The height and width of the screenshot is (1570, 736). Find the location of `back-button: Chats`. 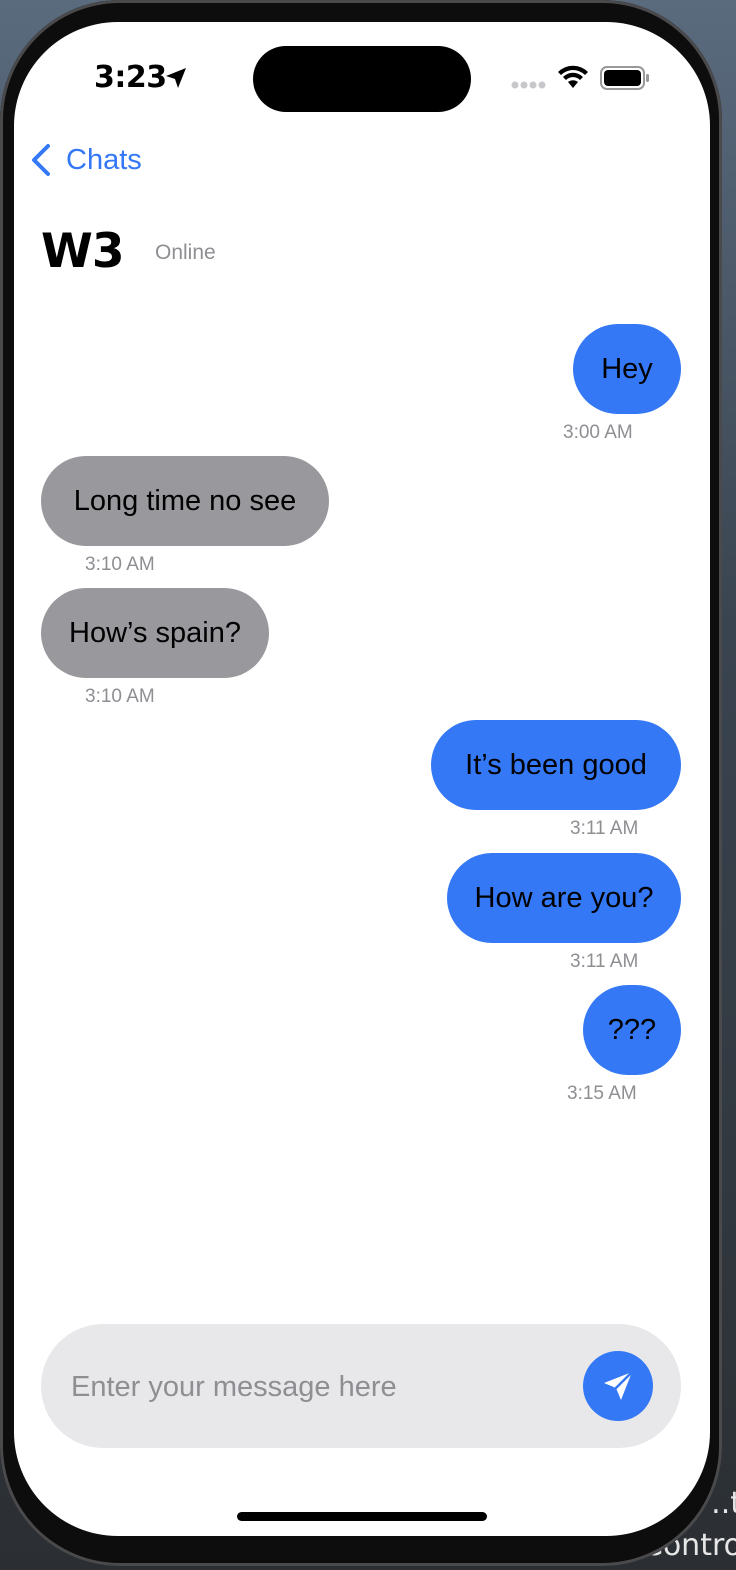

back-button: Chats is located at coordinates (85, 160).